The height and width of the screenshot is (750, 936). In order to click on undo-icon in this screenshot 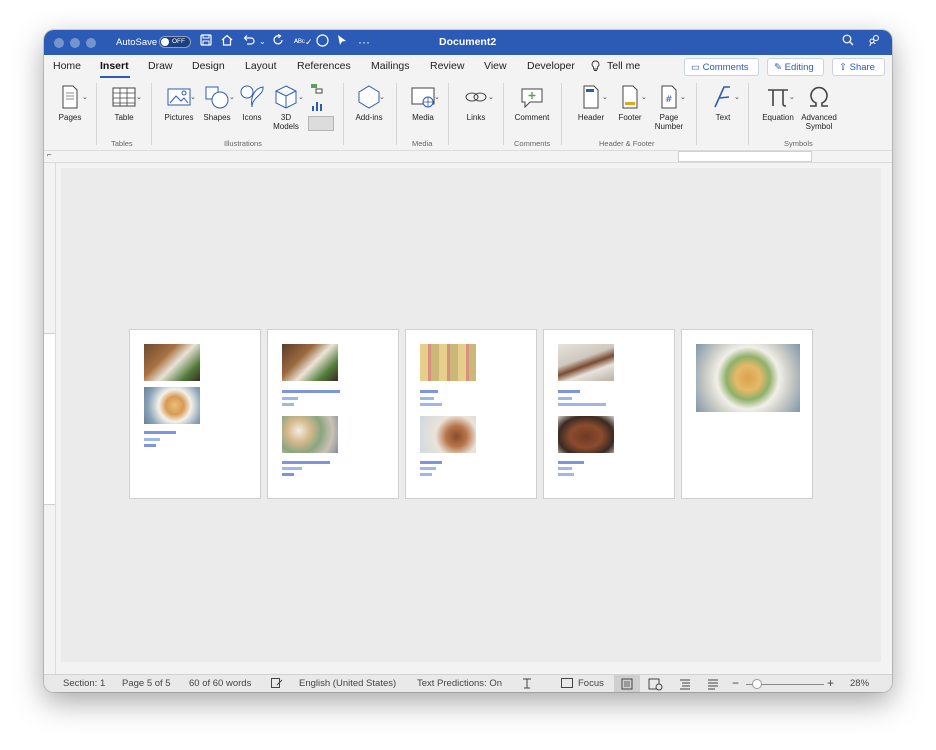, I will do `click(249, 42)`.